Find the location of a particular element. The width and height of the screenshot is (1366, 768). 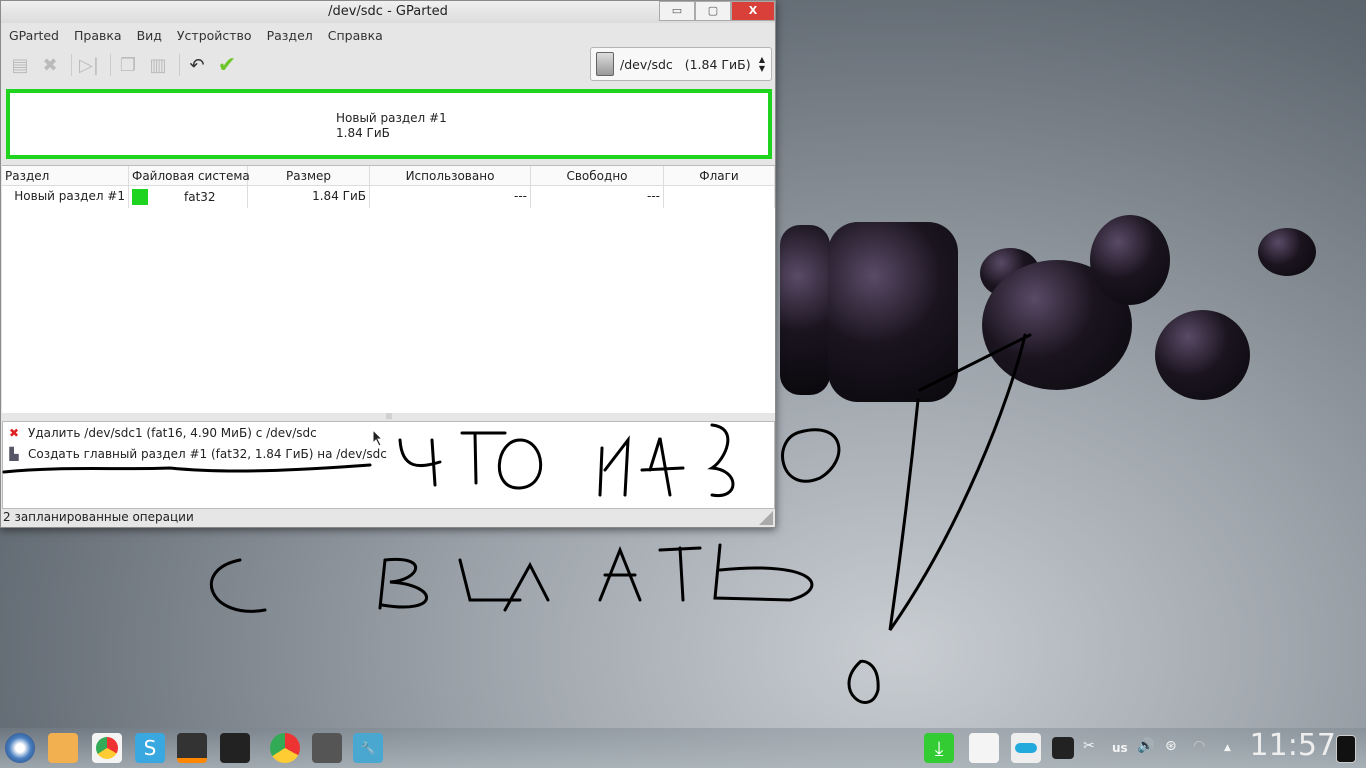

wifi-icon: ◠ is located at coordinates (1199, 746).